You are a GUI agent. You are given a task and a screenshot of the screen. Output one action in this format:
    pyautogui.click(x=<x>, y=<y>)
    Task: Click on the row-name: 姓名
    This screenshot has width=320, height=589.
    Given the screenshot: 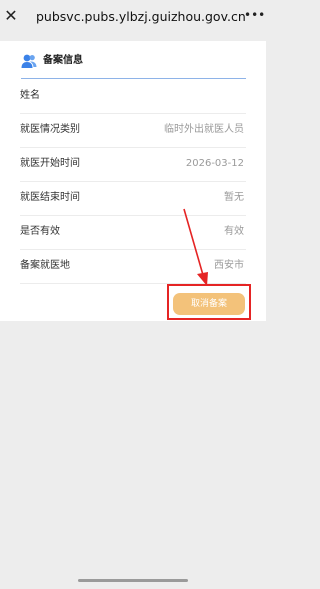 What is the action you would take?
    pyautogui.click(x=133, y=96)
    